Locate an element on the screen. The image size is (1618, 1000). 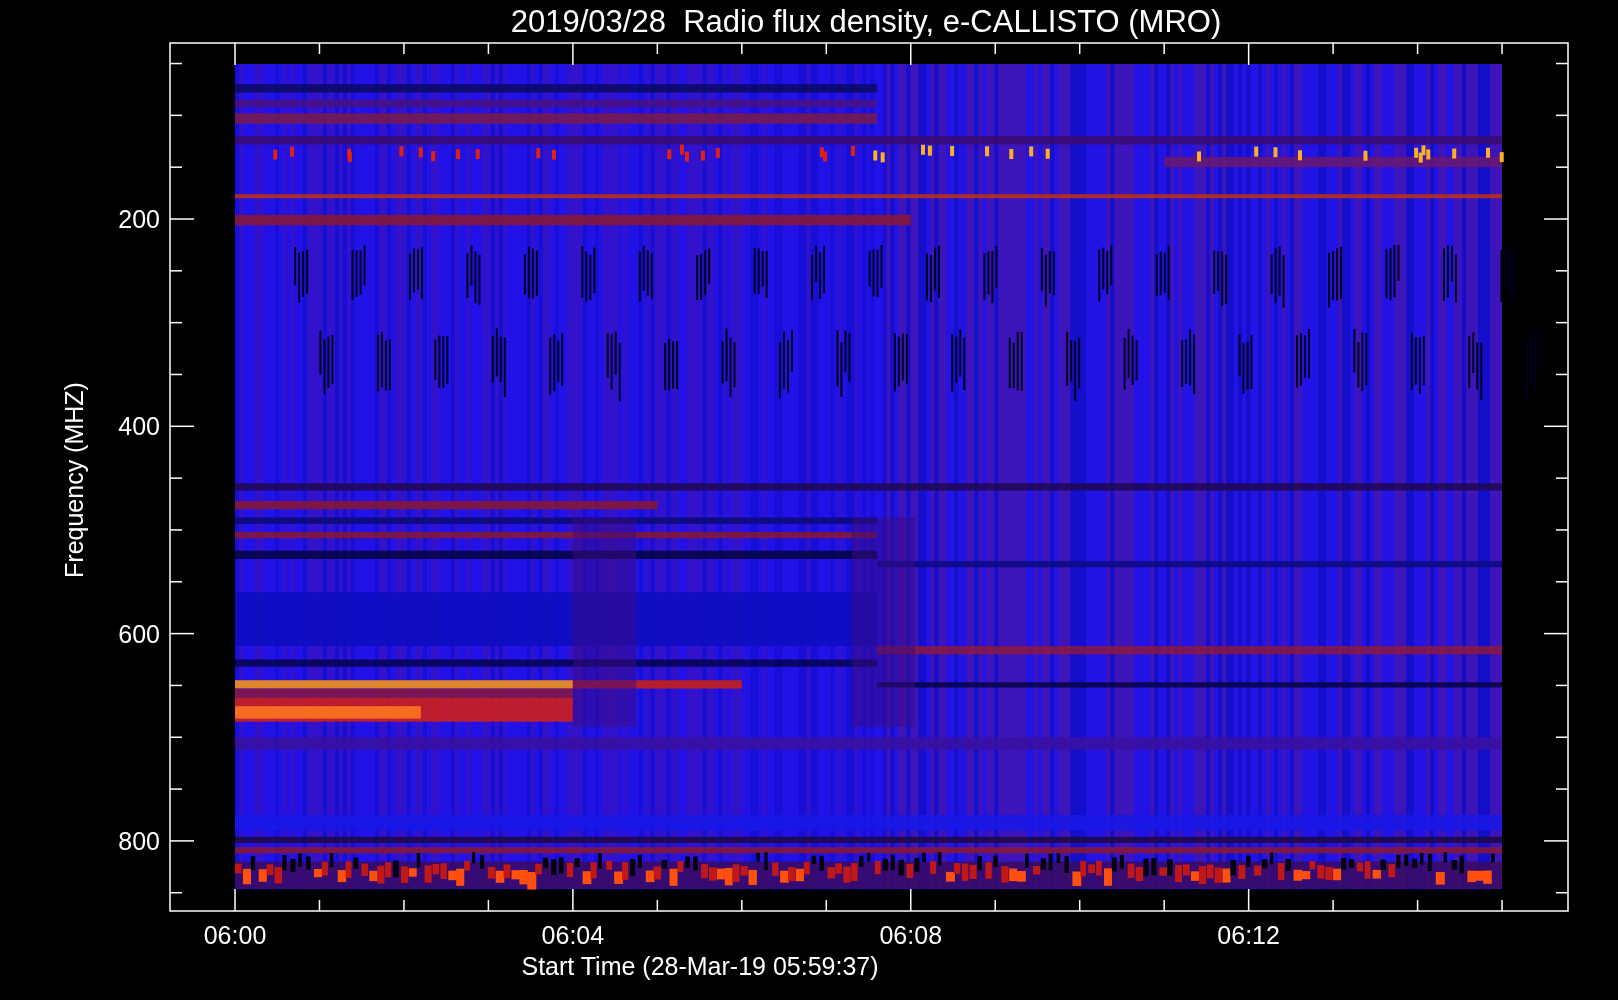
tick-label: 600 is located at coordinates (139, 633).